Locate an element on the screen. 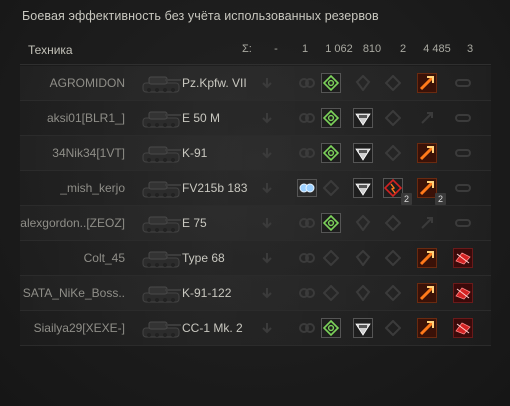 Image resolution: width=510 pixels, height=406 pixels. tank-name: FV215b 183 is located at coordinates (215, 188).